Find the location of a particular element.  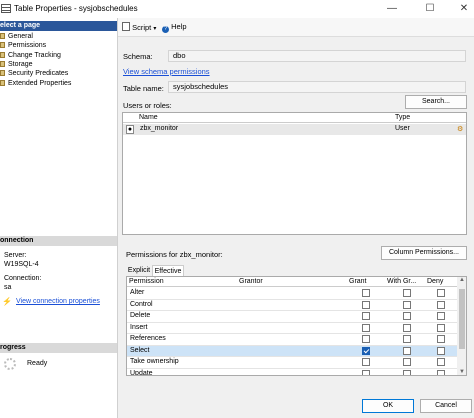

table-row: Control is located at coordinates (292, 305).